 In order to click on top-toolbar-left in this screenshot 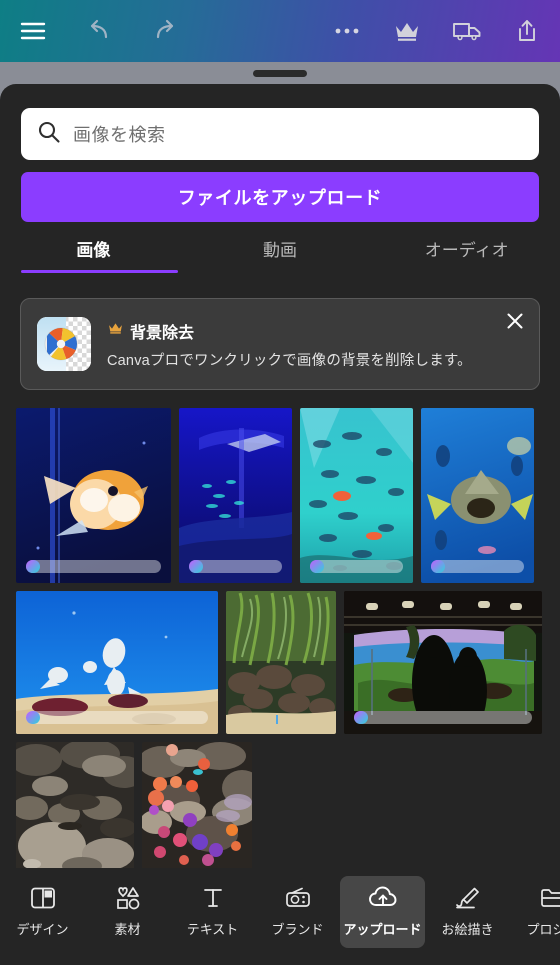, I will do `click(99, 31)`.